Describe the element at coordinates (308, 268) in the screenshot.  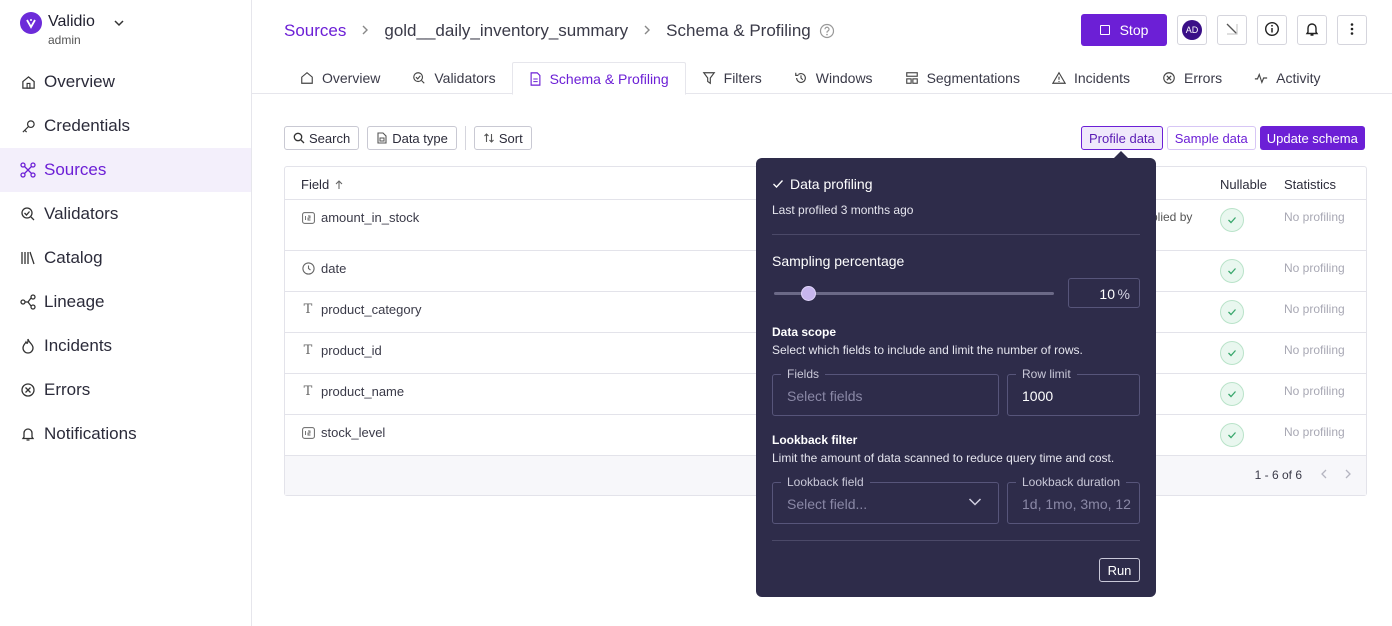
I see `clock-icon` at that location.